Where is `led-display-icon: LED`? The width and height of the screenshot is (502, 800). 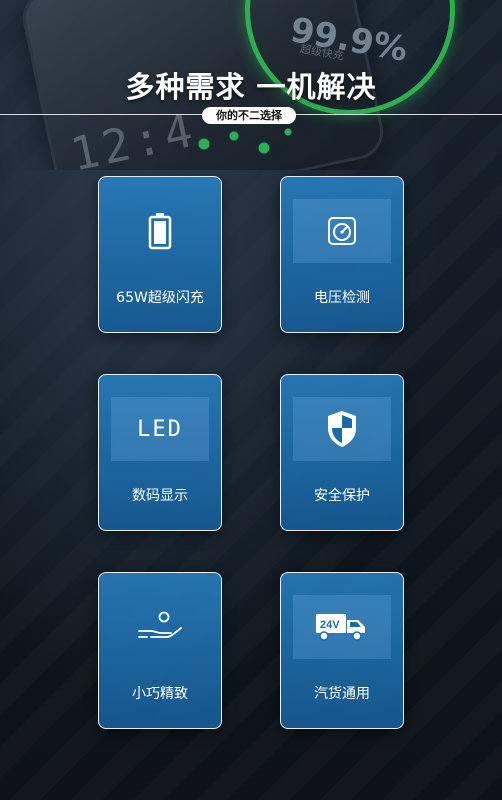
led-display-icon: LED is located at coordinates (160, 429).